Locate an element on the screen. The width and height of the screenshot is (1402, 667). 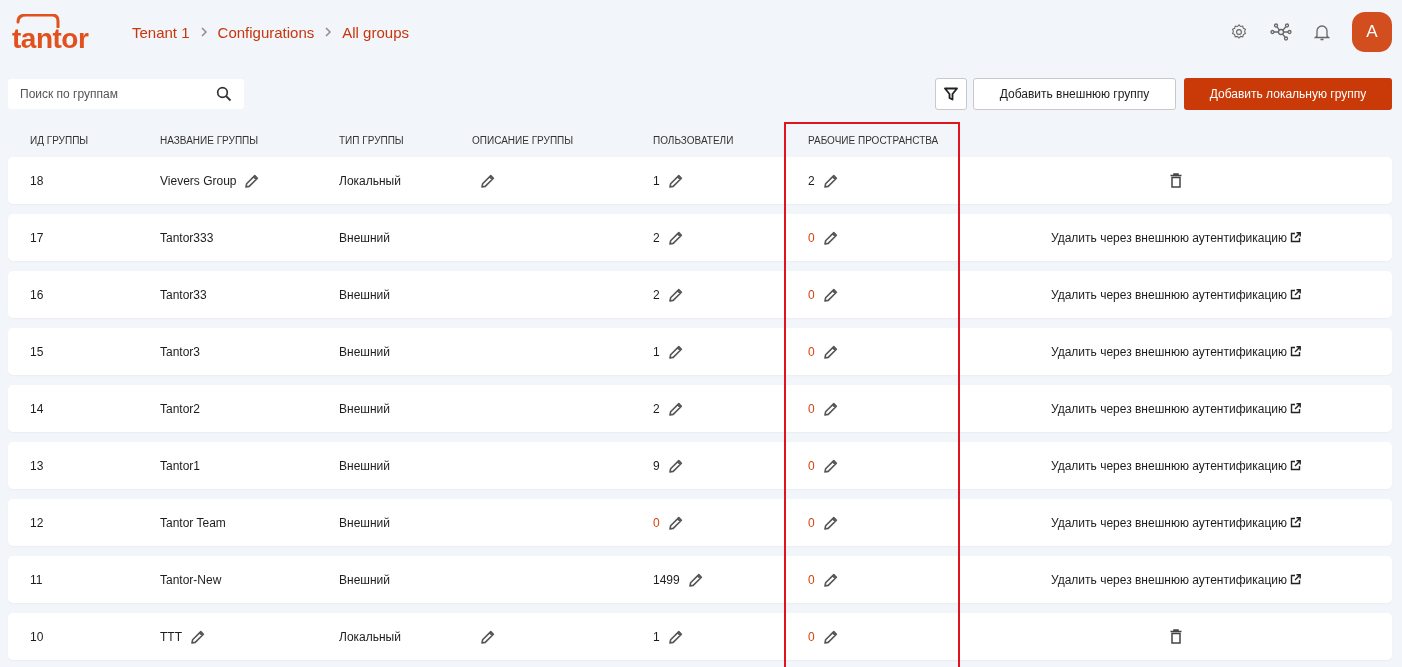
group-name: Tantor Team is located at coordinates (193, 522).